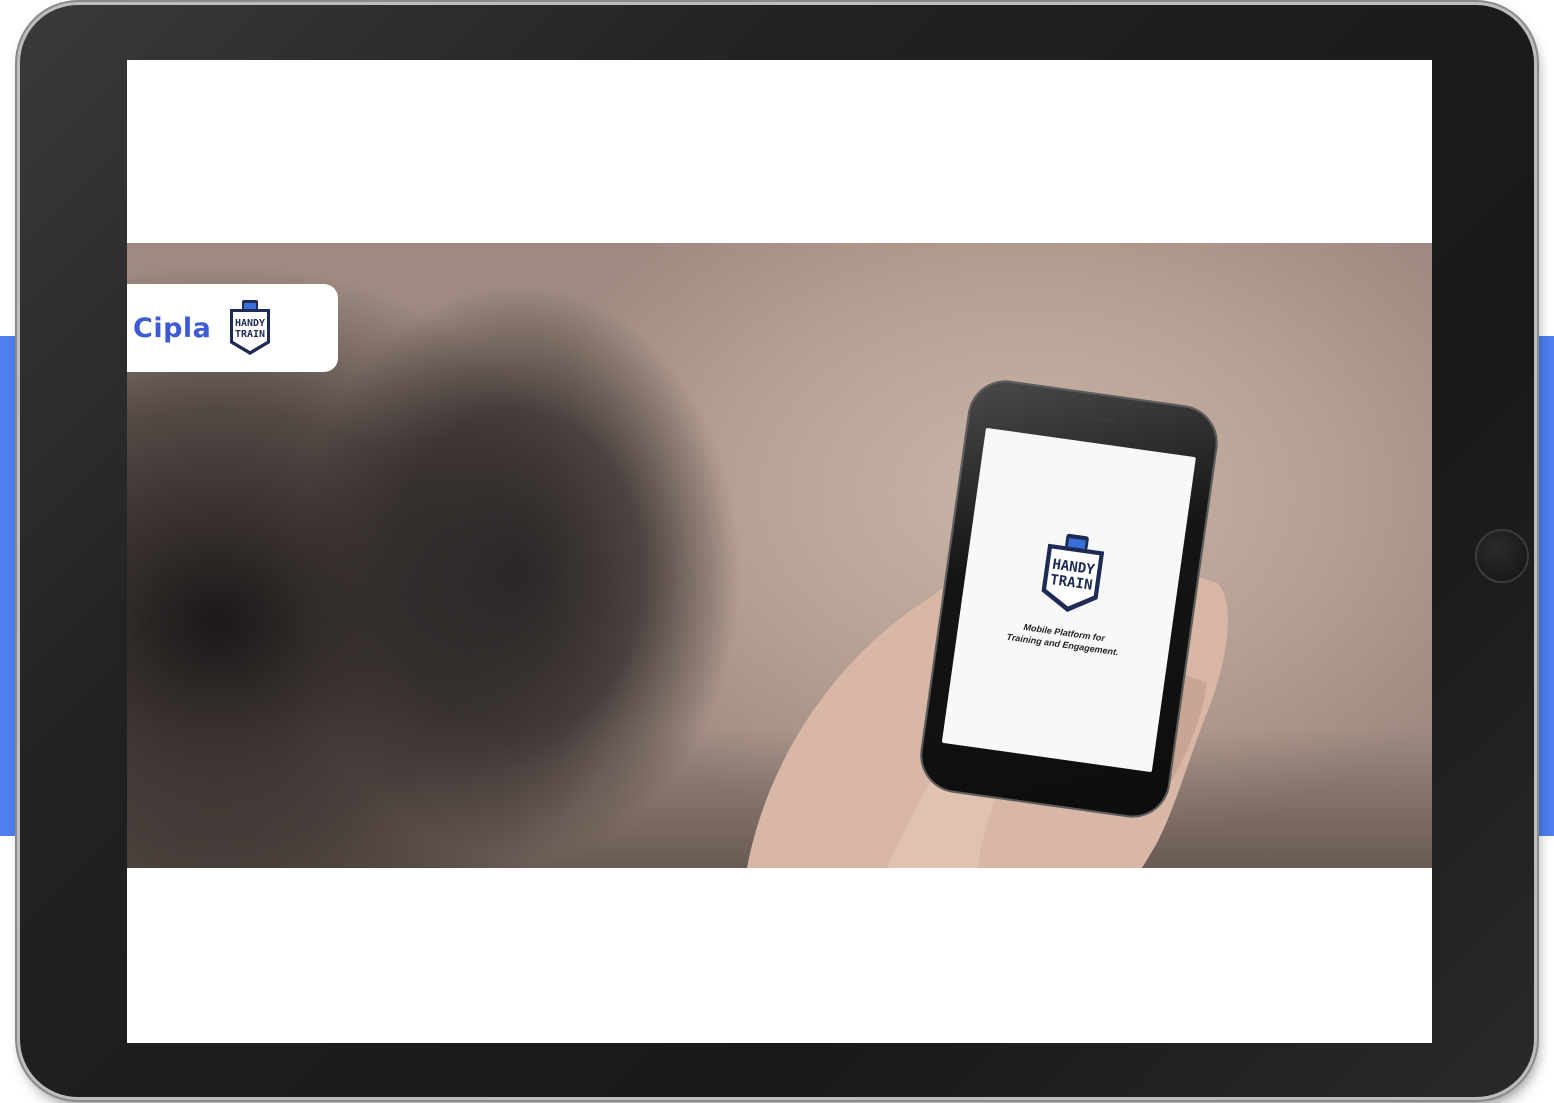 This screenshot has height=1103, width=1554. What do you see at coordinates (250, 334) in the screenshot?
I see `badge-text-train: TRAIN` at bounding box center [250, 334].